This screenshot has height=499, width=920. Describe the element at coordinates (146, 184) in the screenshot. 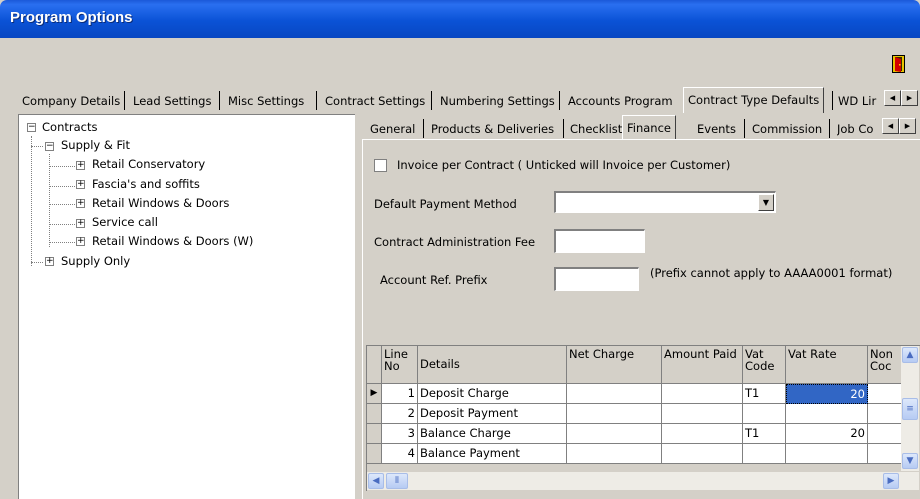

I see `tree-node-fascias-soffits: Fascia's and soffits` at that location.